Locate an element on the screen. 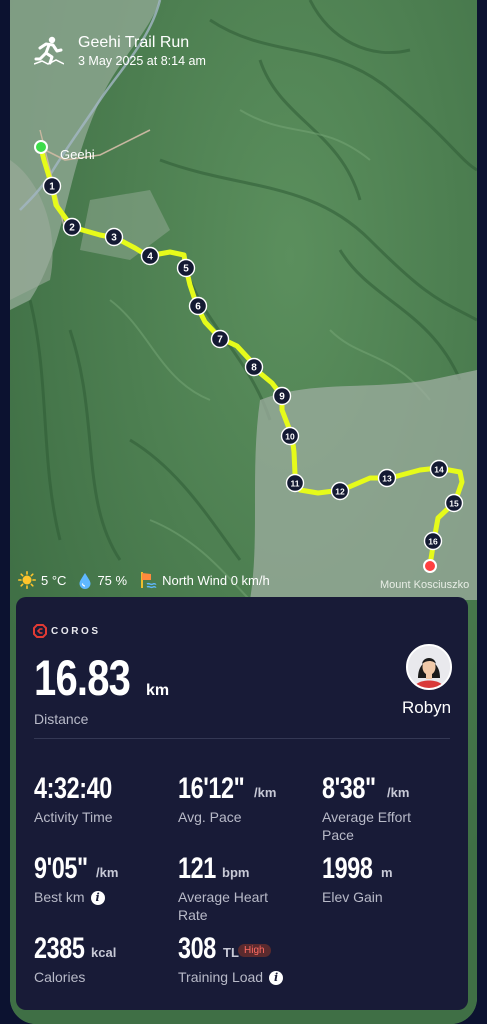 The image size is (487, 1024). best-km-value: 9'05" is located at coordinates (61, 868).